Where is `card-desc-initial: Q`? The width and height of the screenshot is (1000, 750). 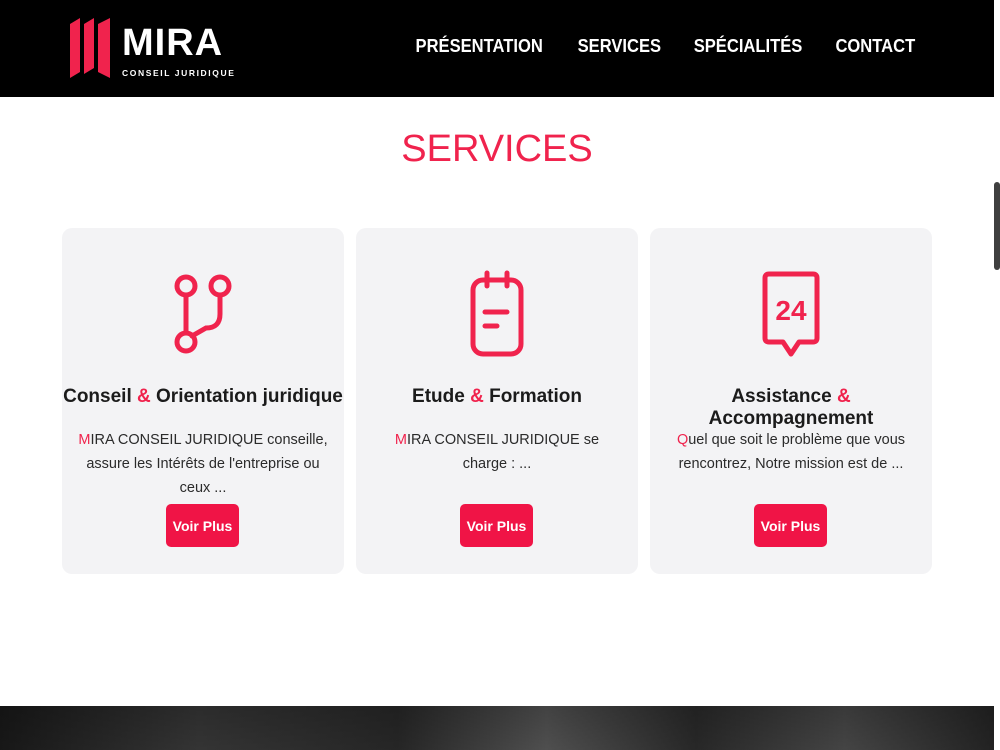 card-desc-initial: Q is located at coordinates (682, 440).